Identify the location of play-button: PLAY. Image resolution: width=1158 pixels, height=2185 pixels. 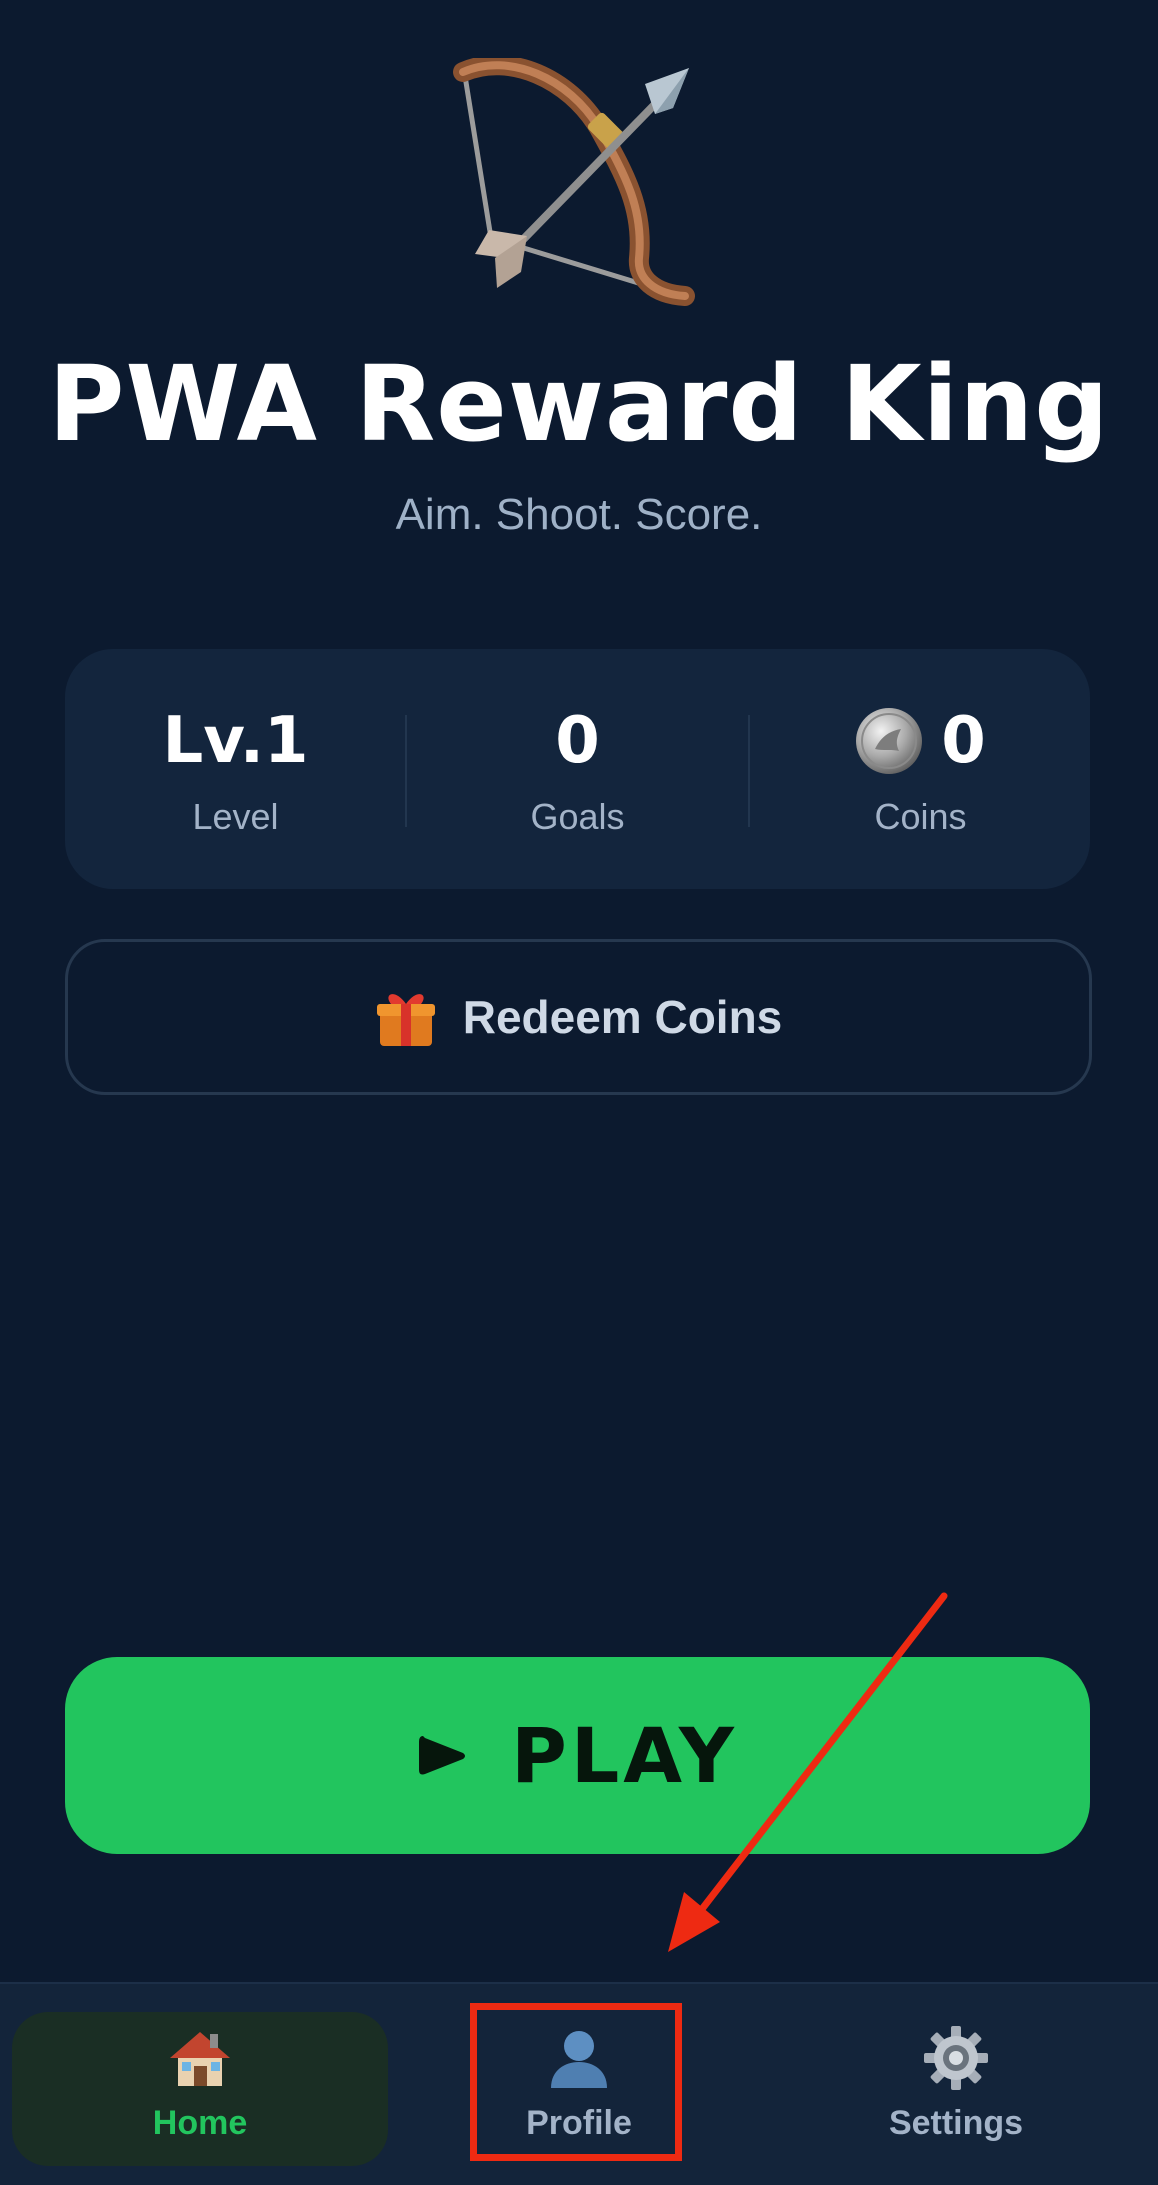
(577, 1755).